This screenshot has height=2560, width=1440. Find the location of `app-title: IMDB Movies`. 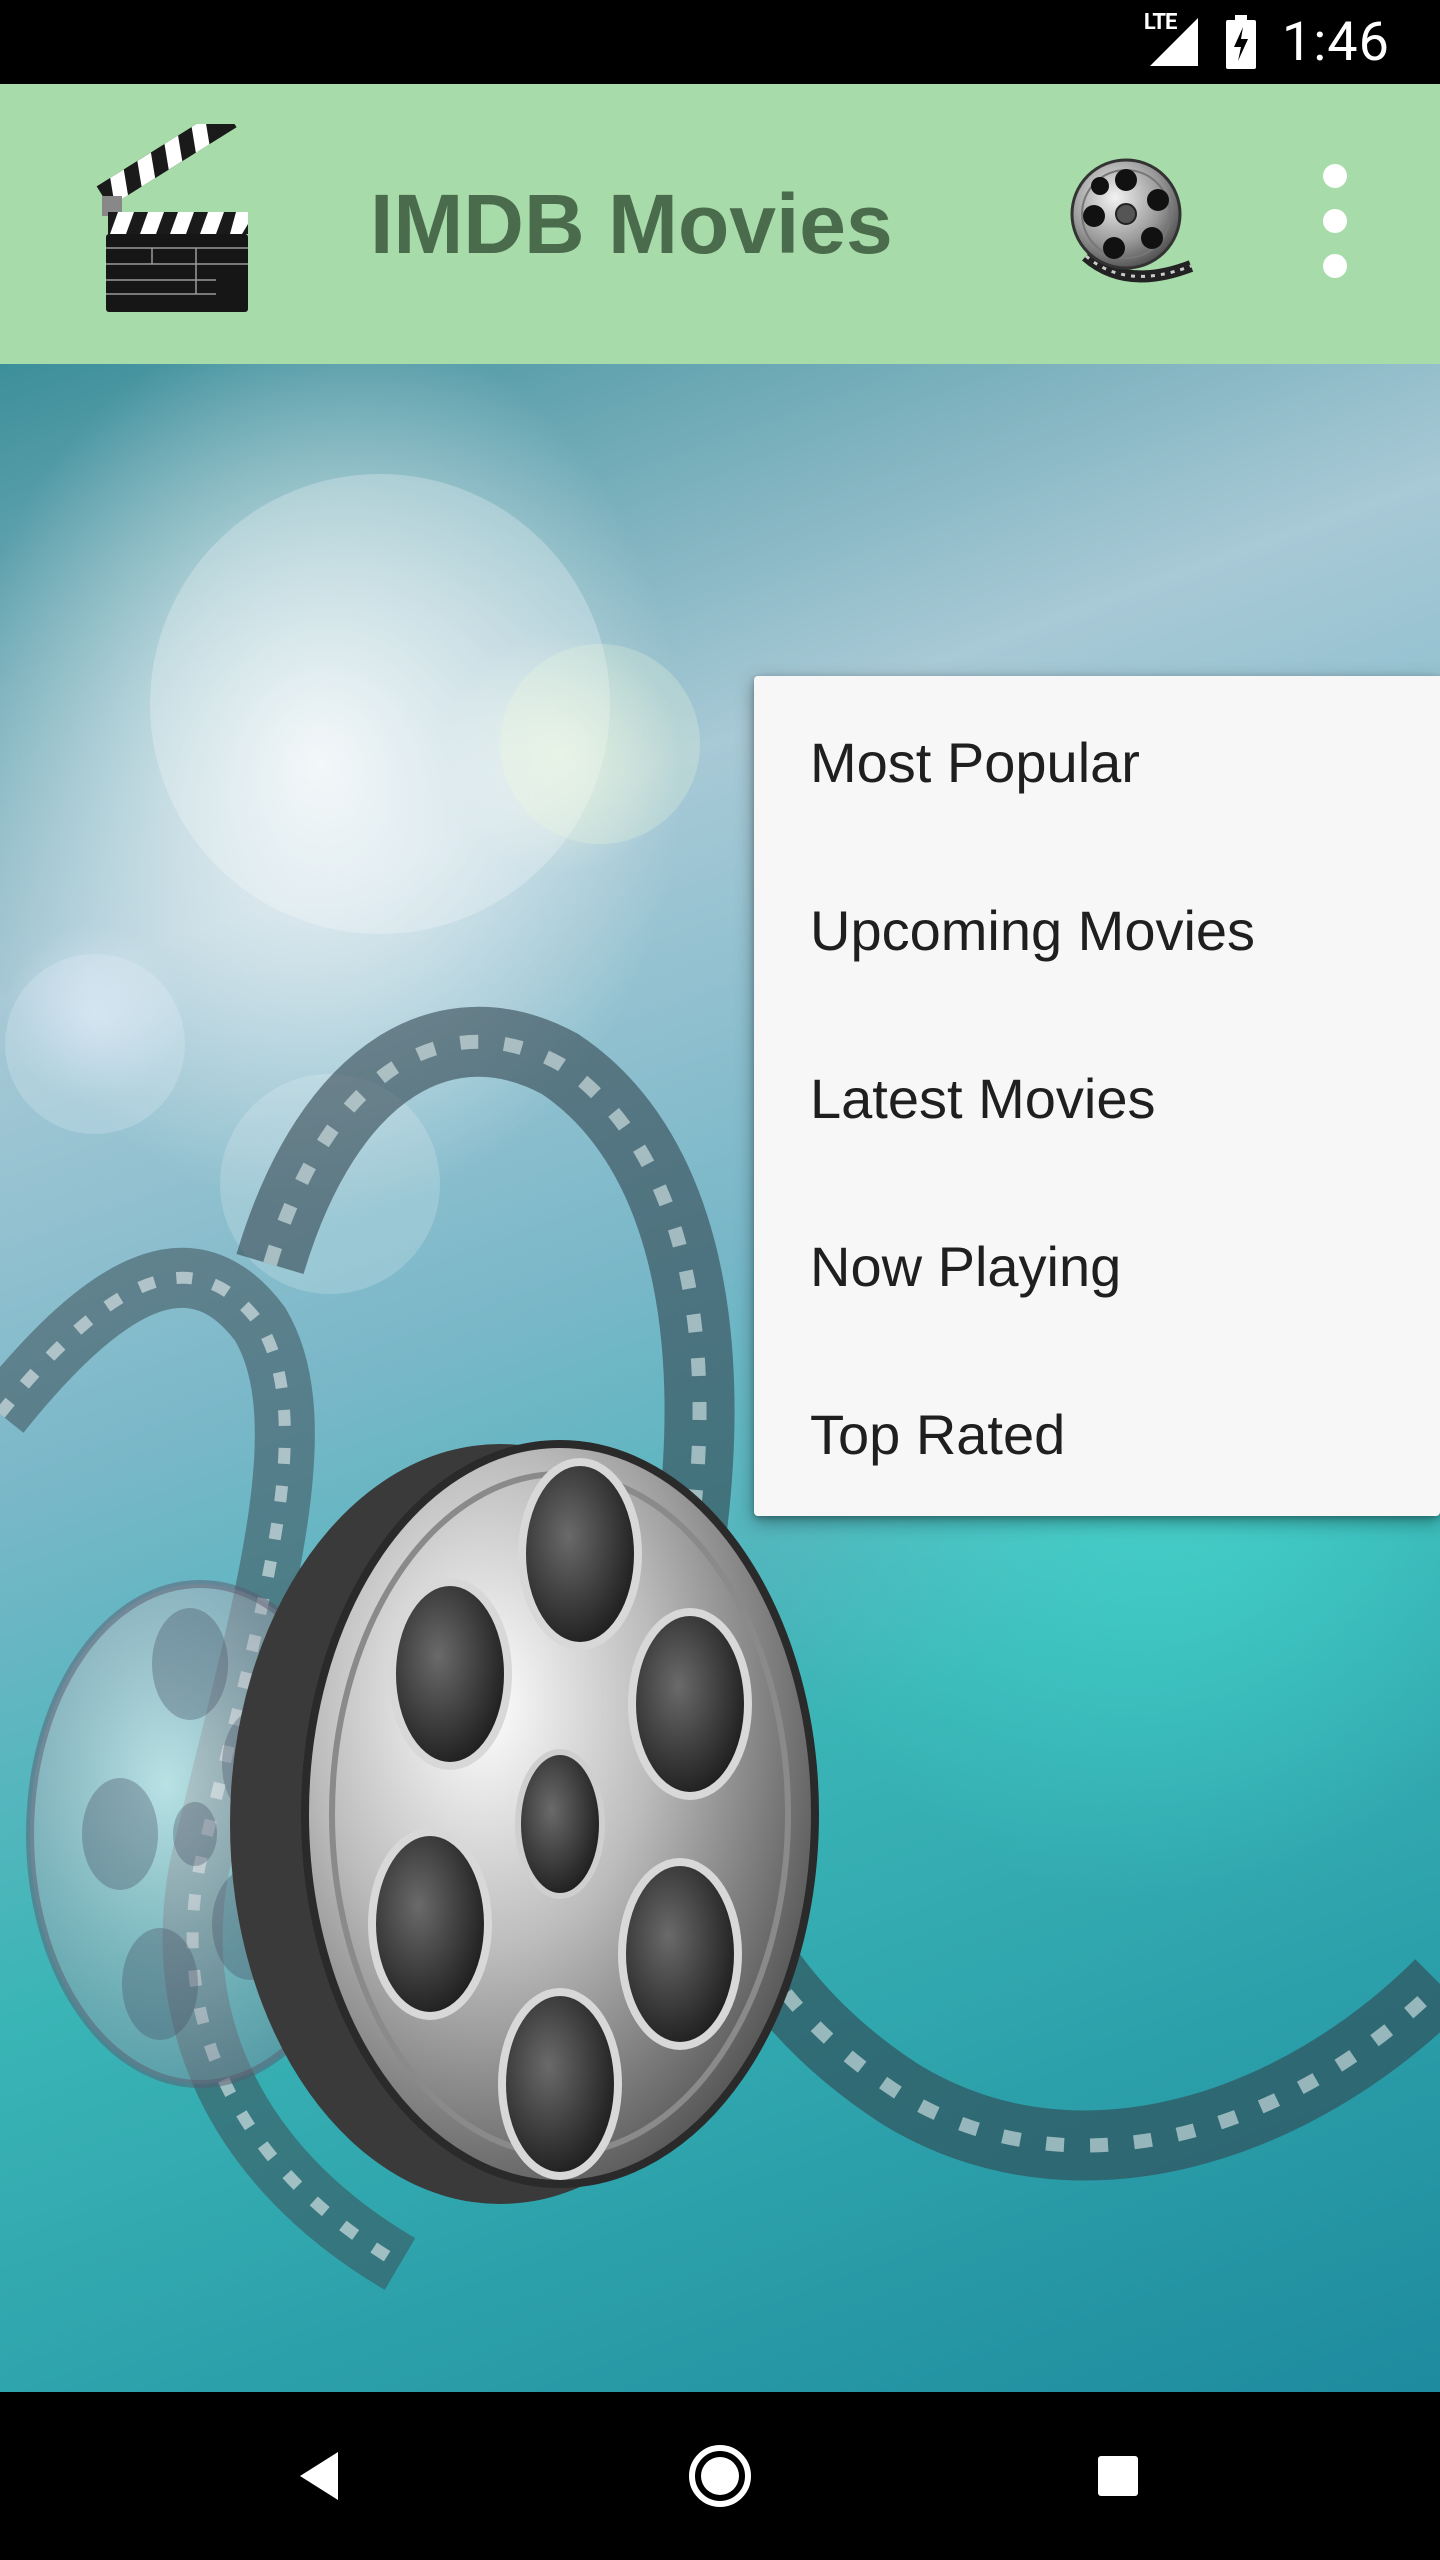

app-title: IMDB Movies is located at coordinates (631, 223).